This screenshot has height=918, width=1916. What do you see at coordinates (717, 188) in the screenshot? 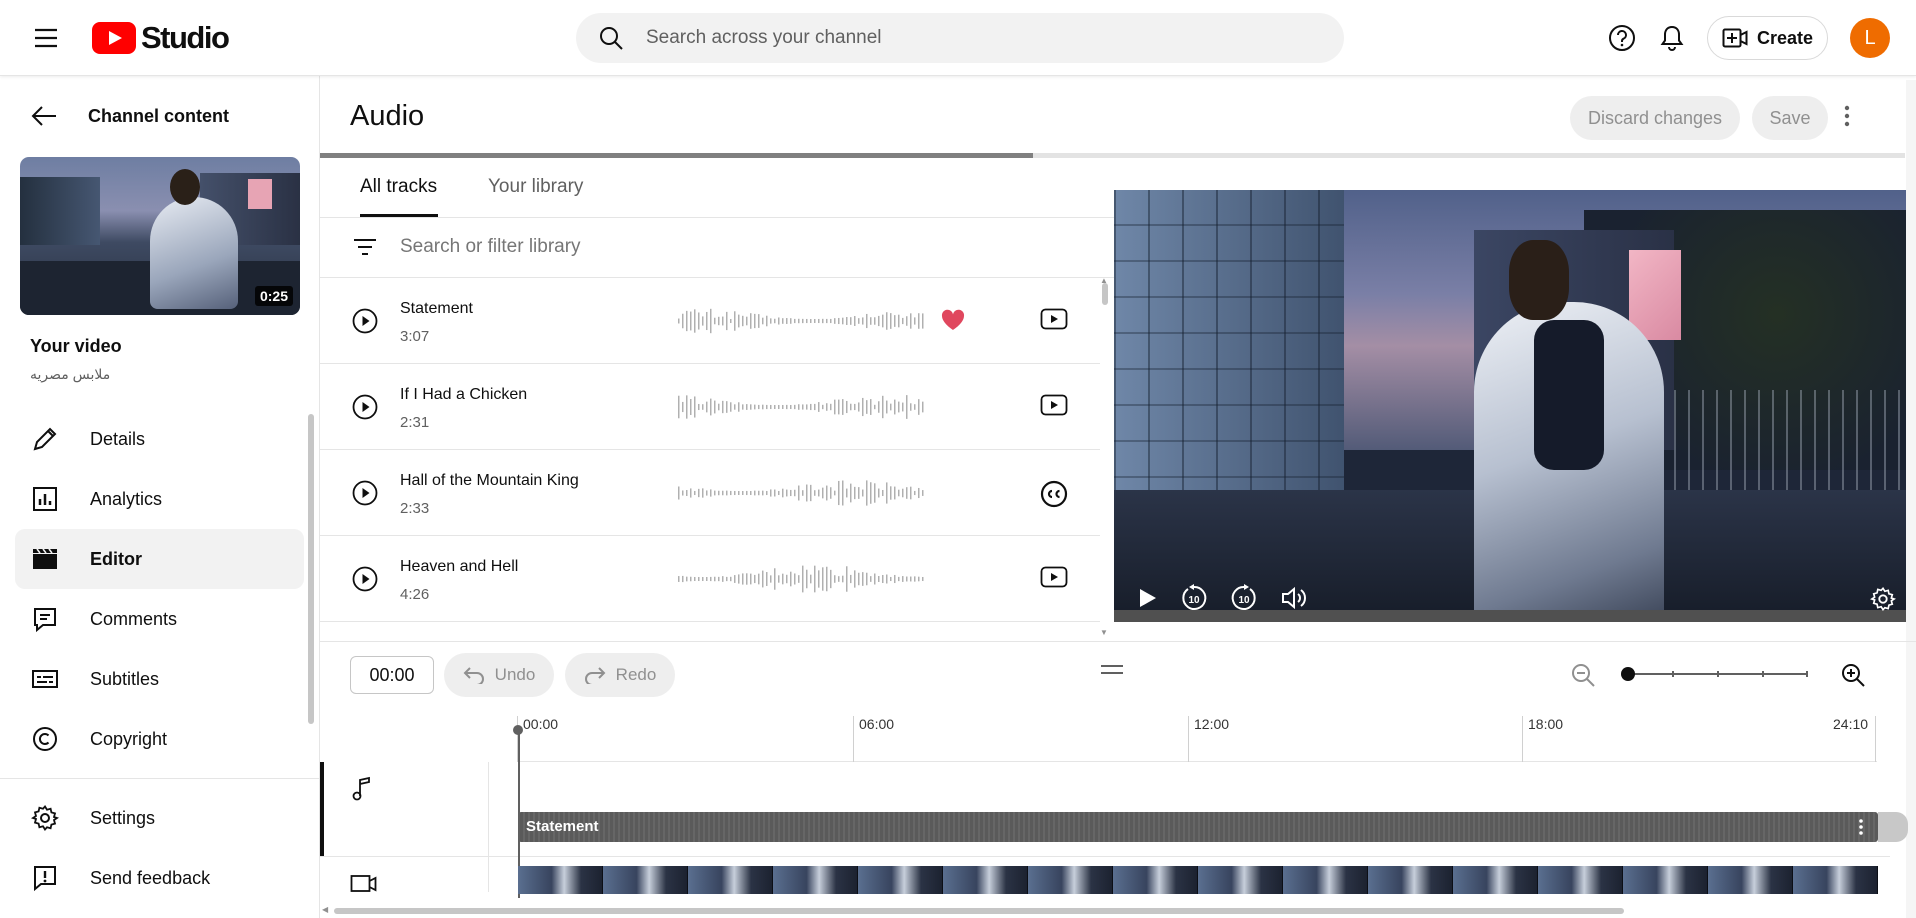
I see `library-tabs: All tracks Your library` at bounding box center [717, 188].